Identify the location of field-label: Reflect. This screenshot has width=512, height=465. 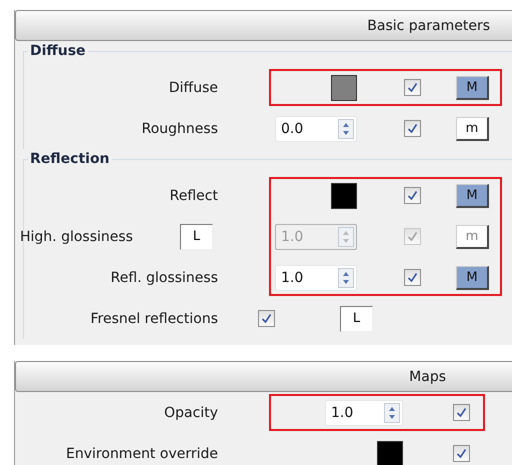
(194, 196).